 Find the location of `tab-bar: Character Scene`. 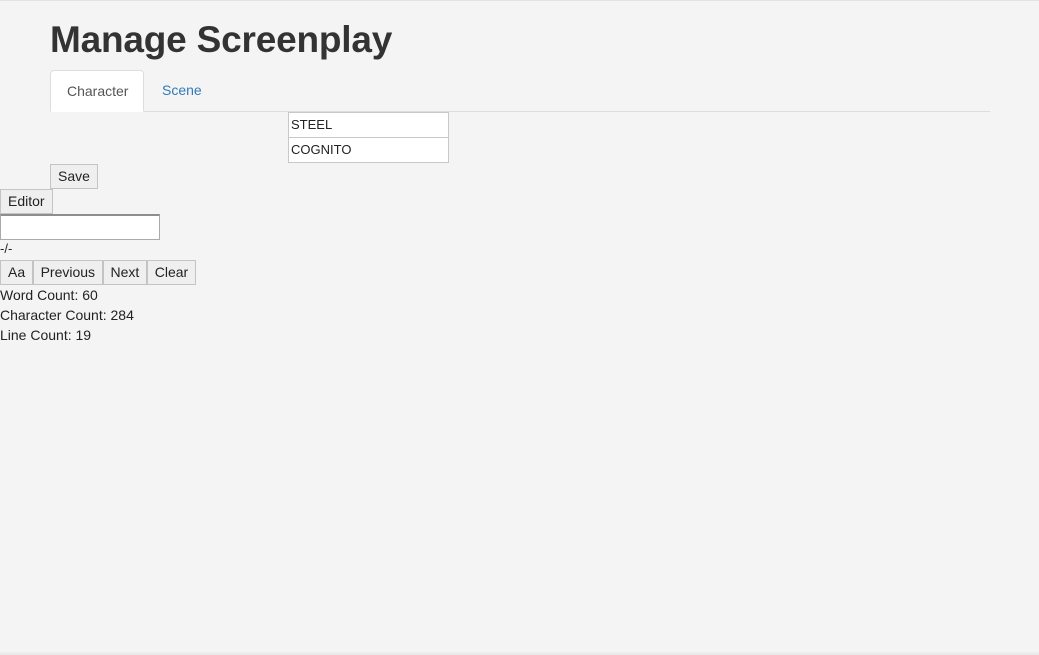

tab-bar: Character Scene is located at coordinates (520, 91).